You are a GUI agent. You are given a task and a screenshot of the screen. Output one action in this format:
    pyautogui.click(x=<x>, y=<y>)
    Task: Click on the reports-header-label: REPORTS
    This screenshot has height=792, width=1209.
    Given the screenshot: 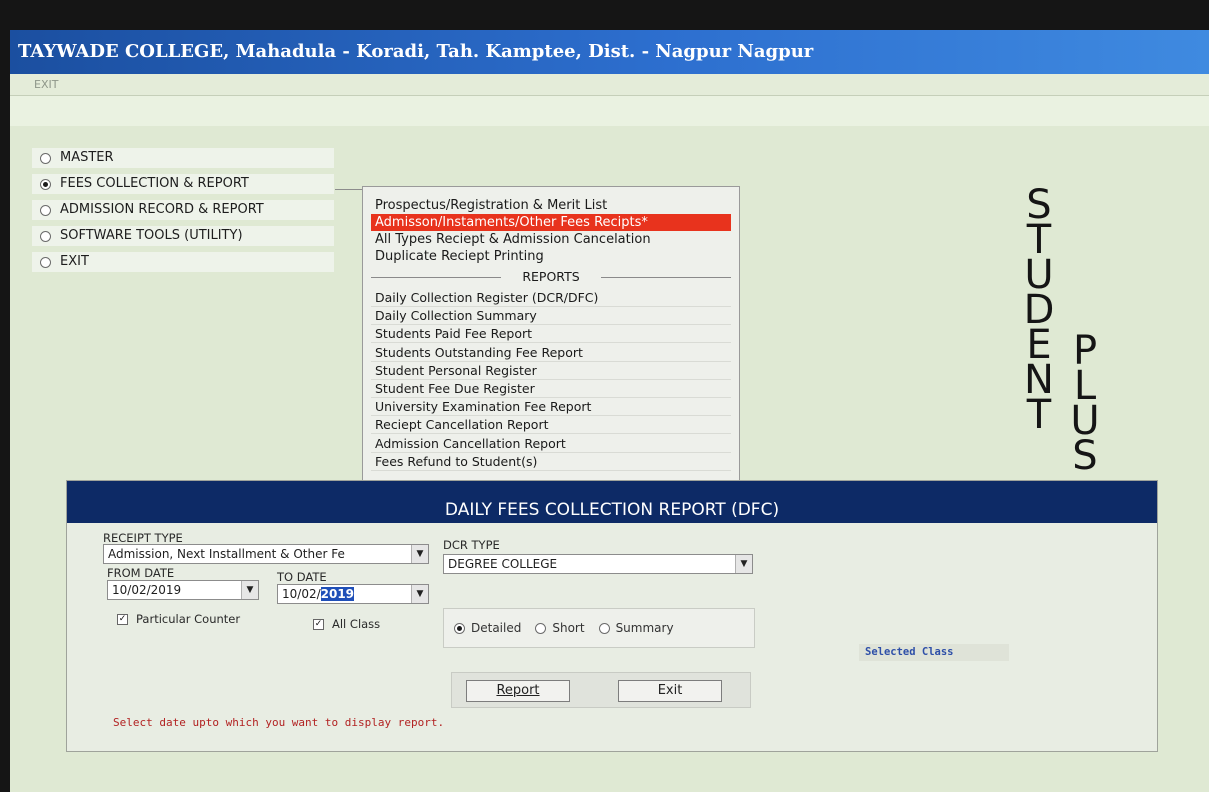 What is the action you would take?
    pyautogui.click(x=551, y=277)
    